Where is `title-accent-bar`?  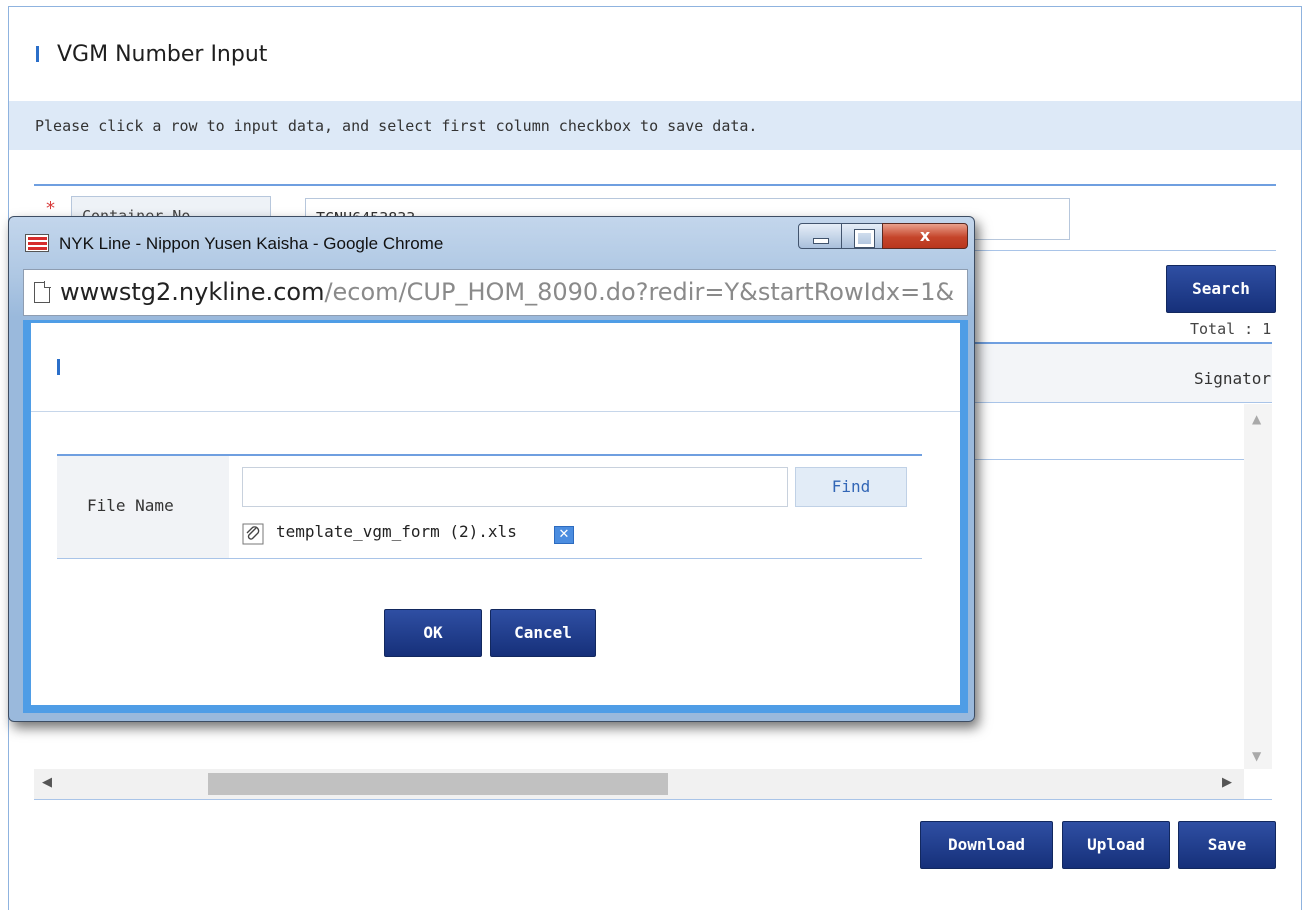 title-accent-bar is located at coordinates (37, 54).